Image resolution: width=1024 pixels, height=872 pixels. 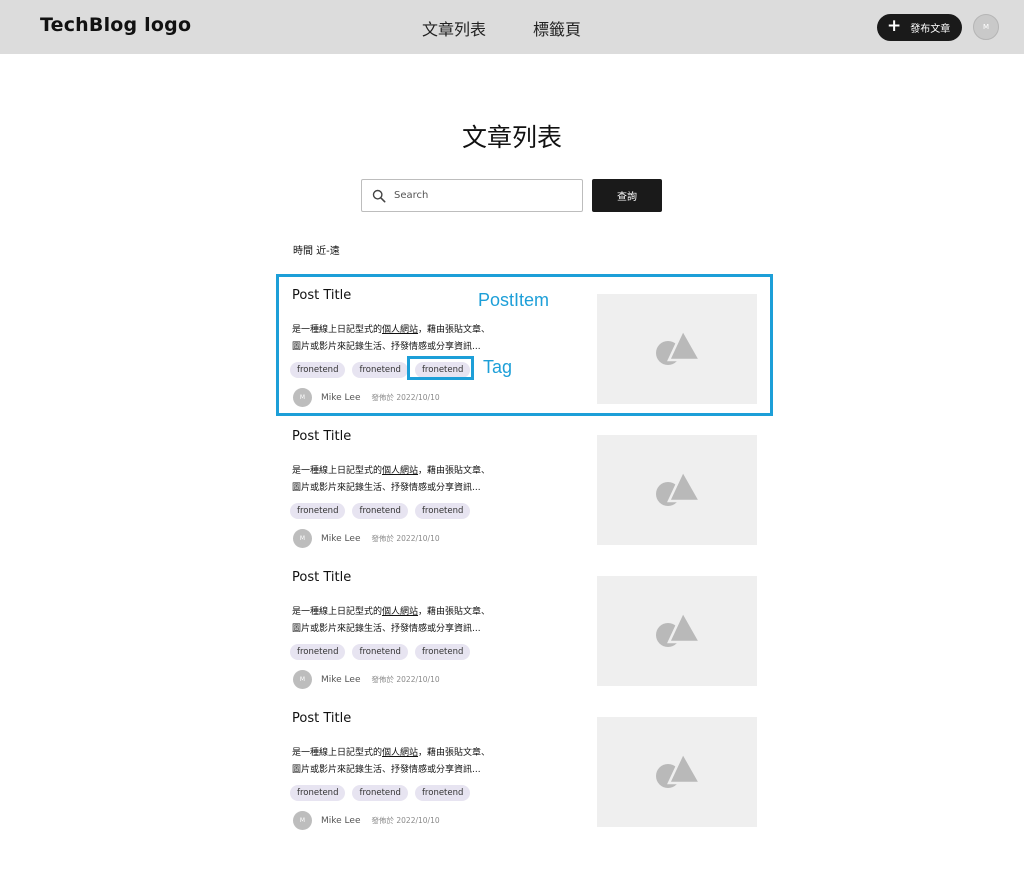 What do you see at coordinates (511, 137) in the screenshot?
I see `page-title: 文章列表` at bounding box center [511, 137].